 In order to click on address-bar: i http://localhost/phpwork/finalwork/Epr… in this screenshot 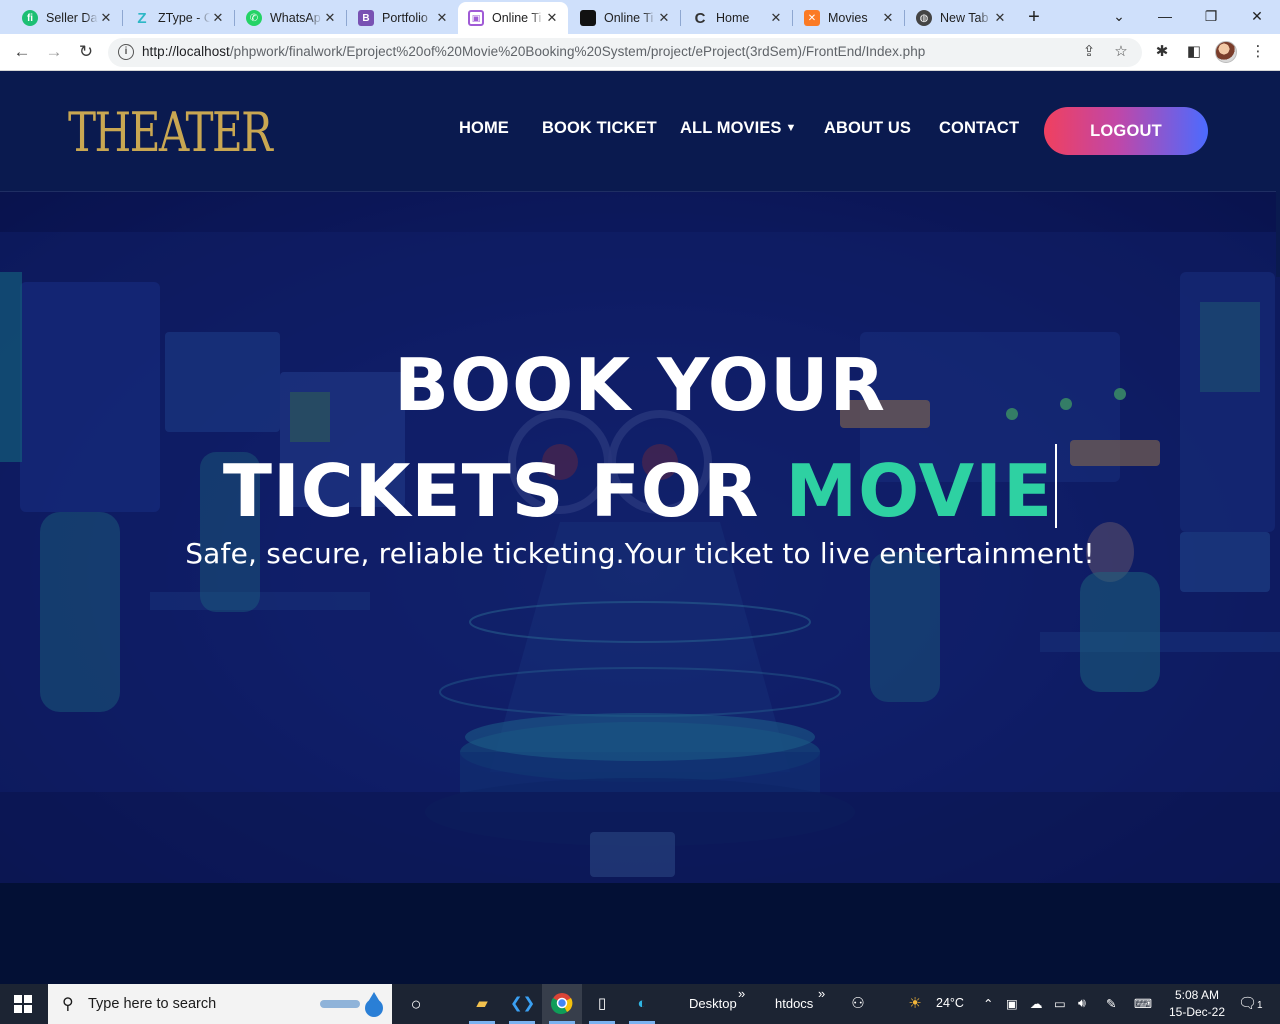, I will do `click(625, 52)`.